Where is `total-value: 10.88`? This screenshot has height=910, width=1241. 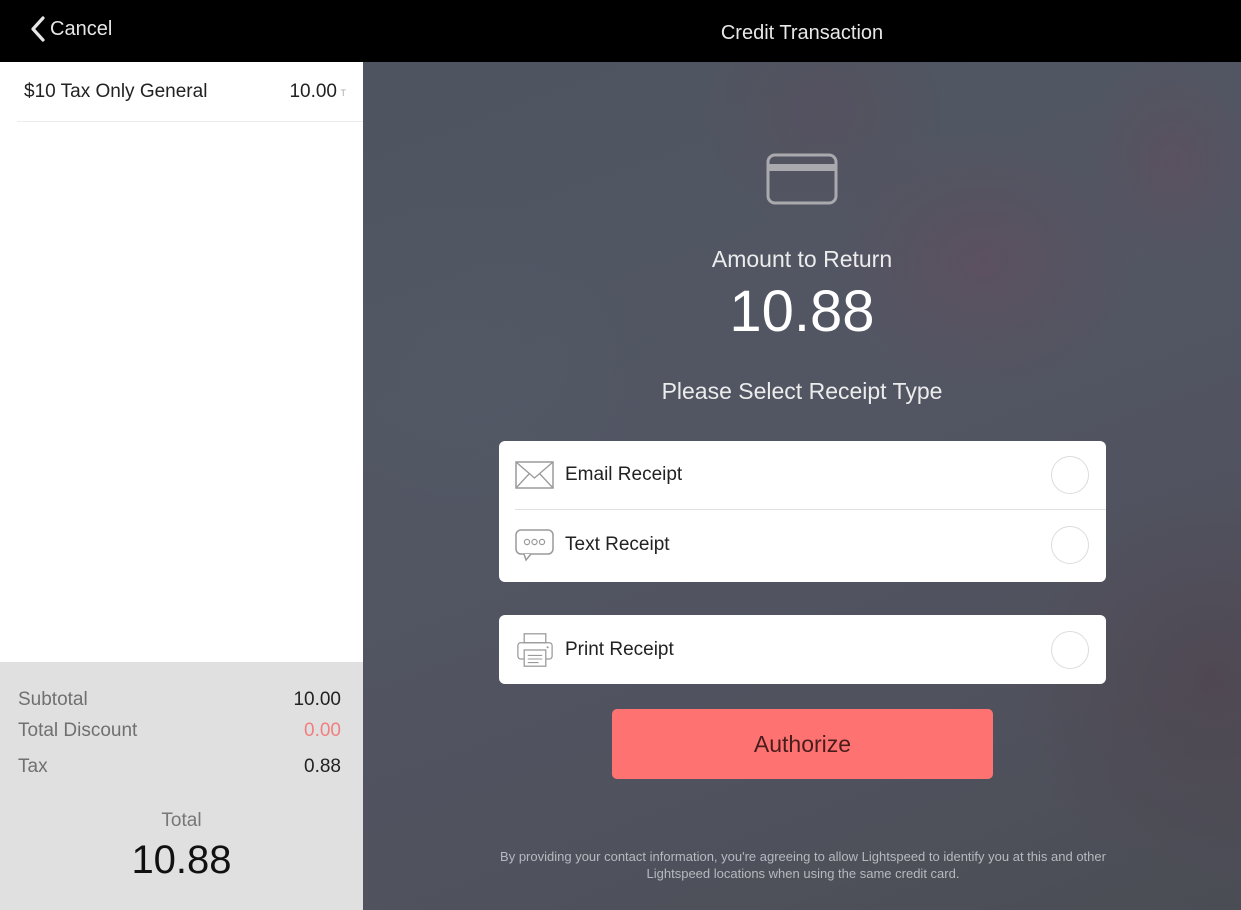
total-value: 10.88 is located at coordinates (181, 860).